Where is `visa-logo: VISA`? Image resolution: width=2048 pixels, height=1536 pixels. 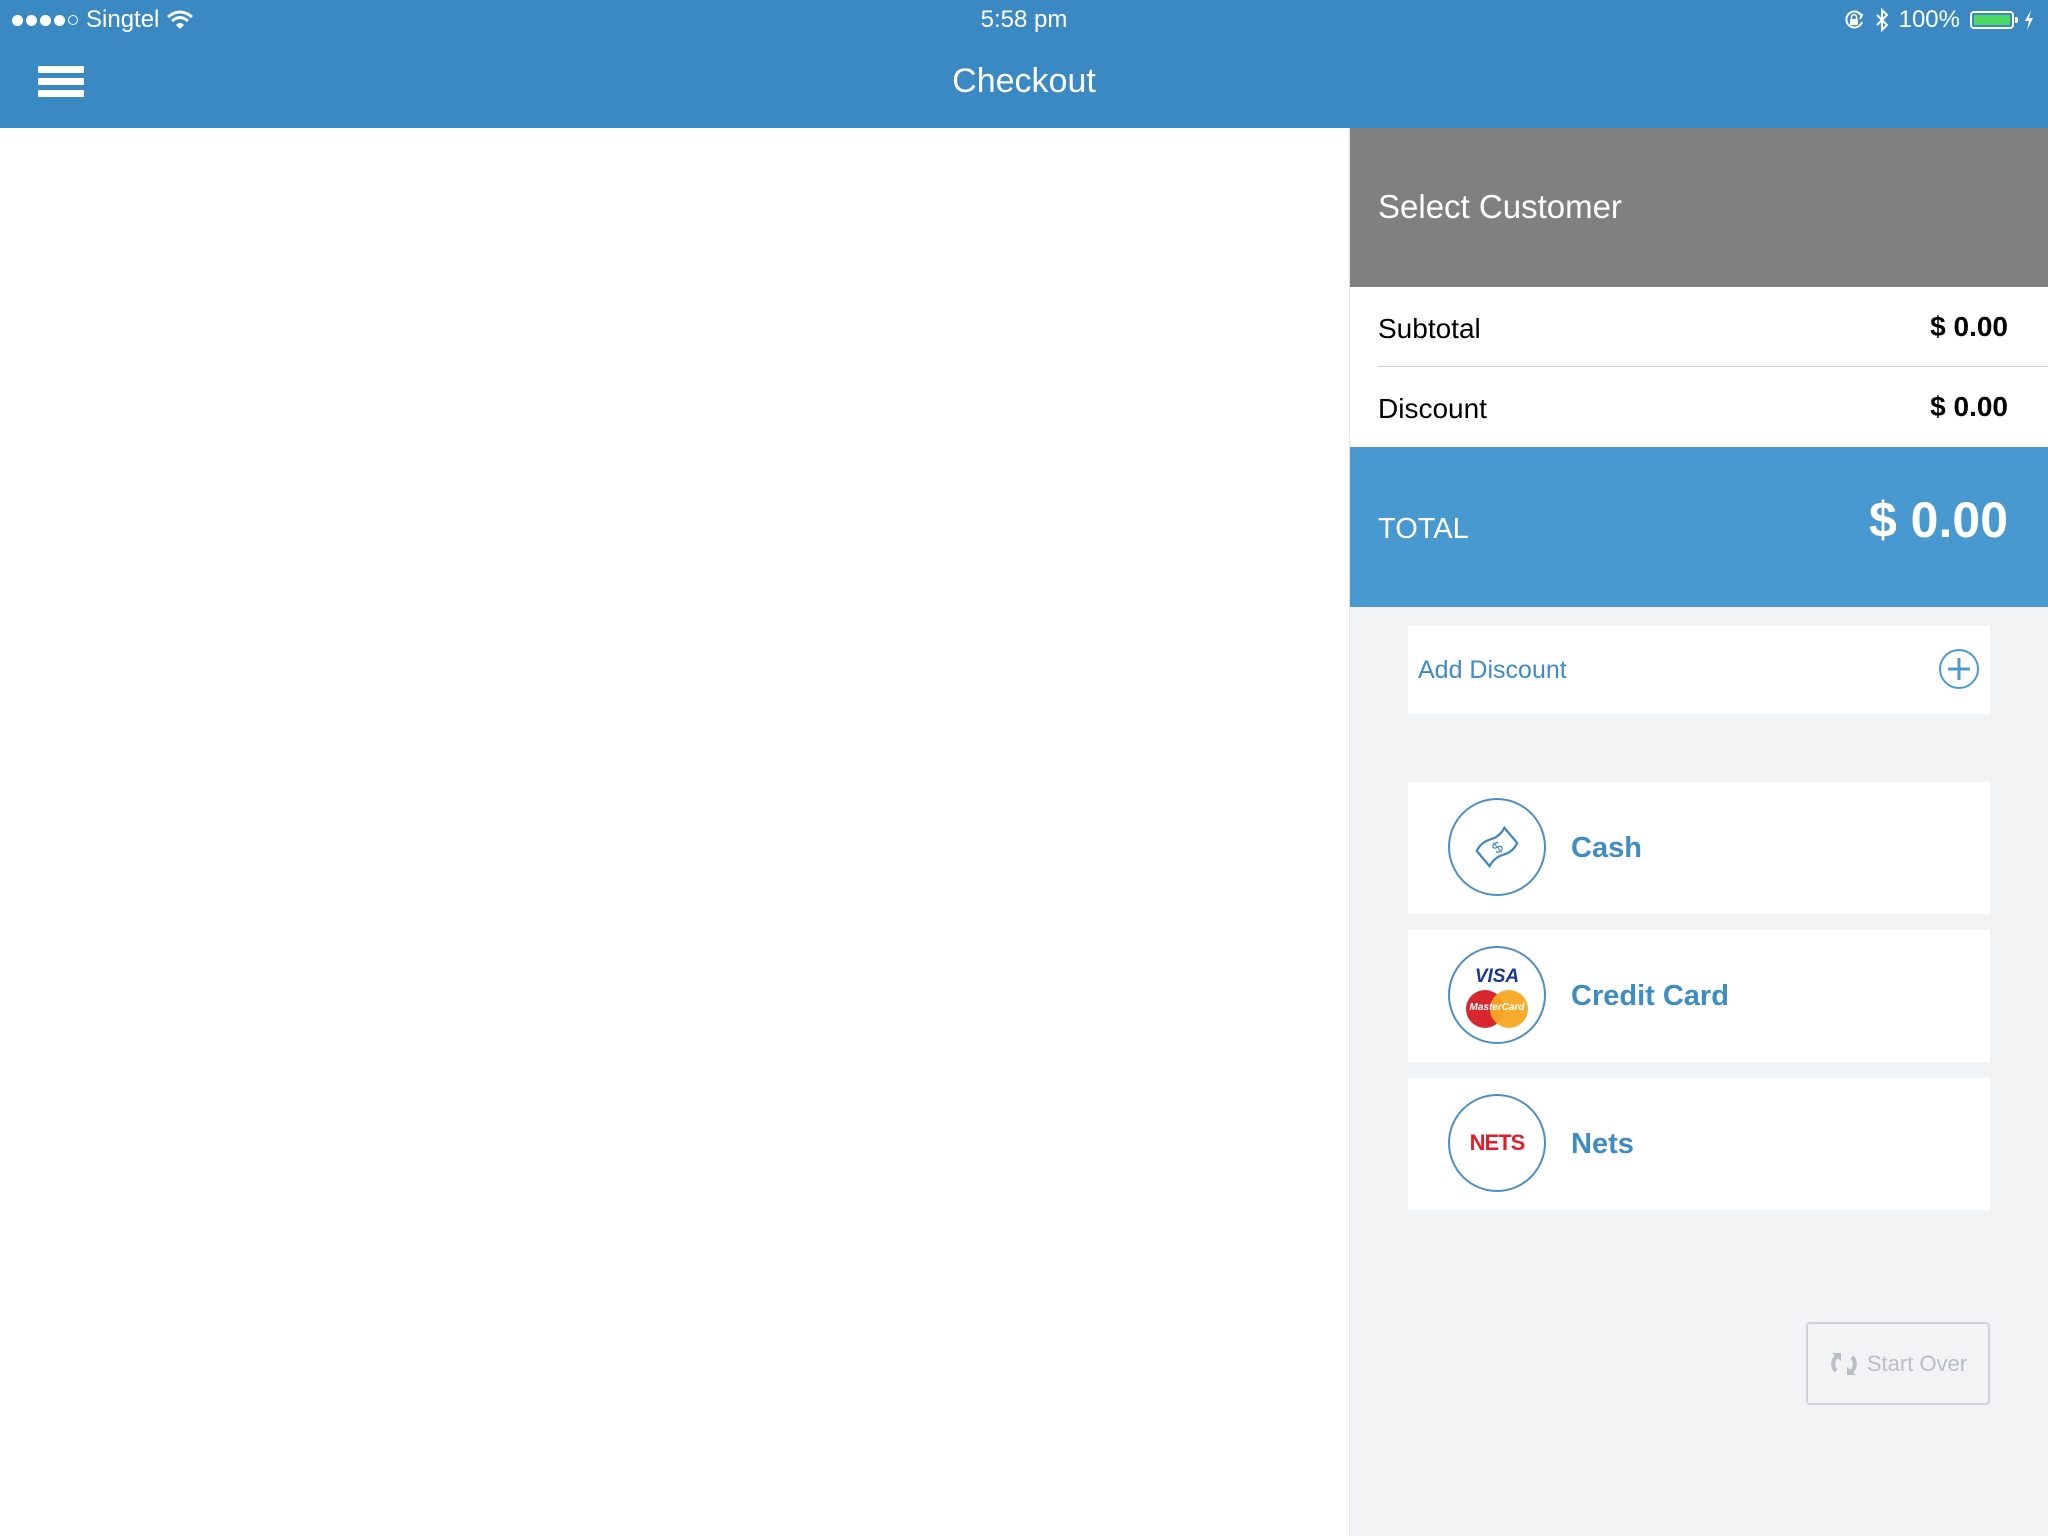
visa-logo: VISA is located at coordinates (1497, 976).